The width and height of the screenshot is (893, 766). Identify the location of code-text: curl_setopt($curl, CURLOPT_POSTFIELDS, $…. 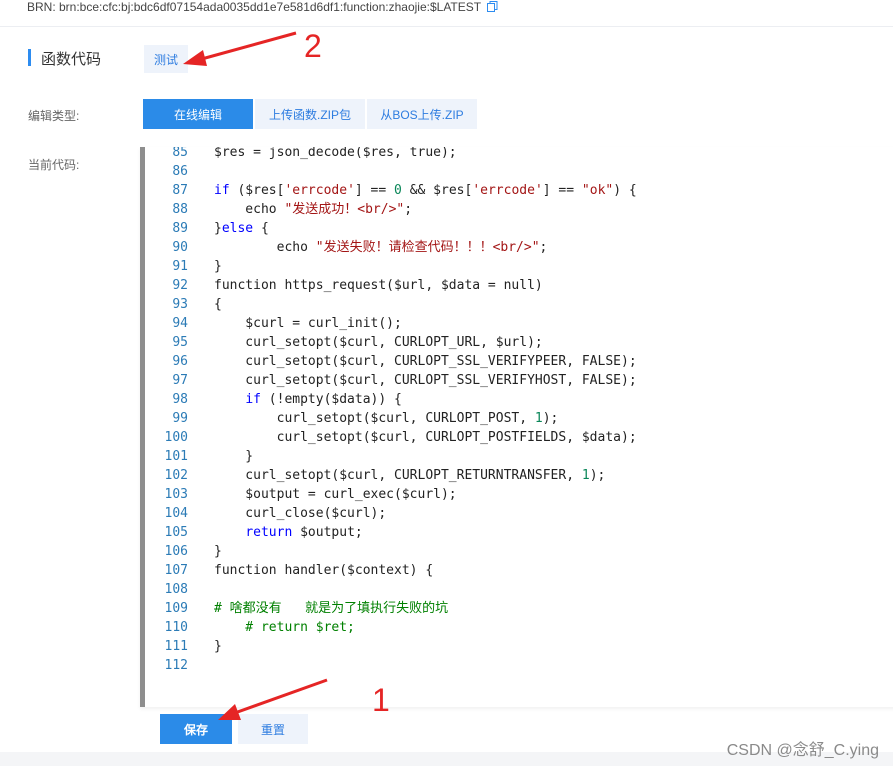
(425, 437).